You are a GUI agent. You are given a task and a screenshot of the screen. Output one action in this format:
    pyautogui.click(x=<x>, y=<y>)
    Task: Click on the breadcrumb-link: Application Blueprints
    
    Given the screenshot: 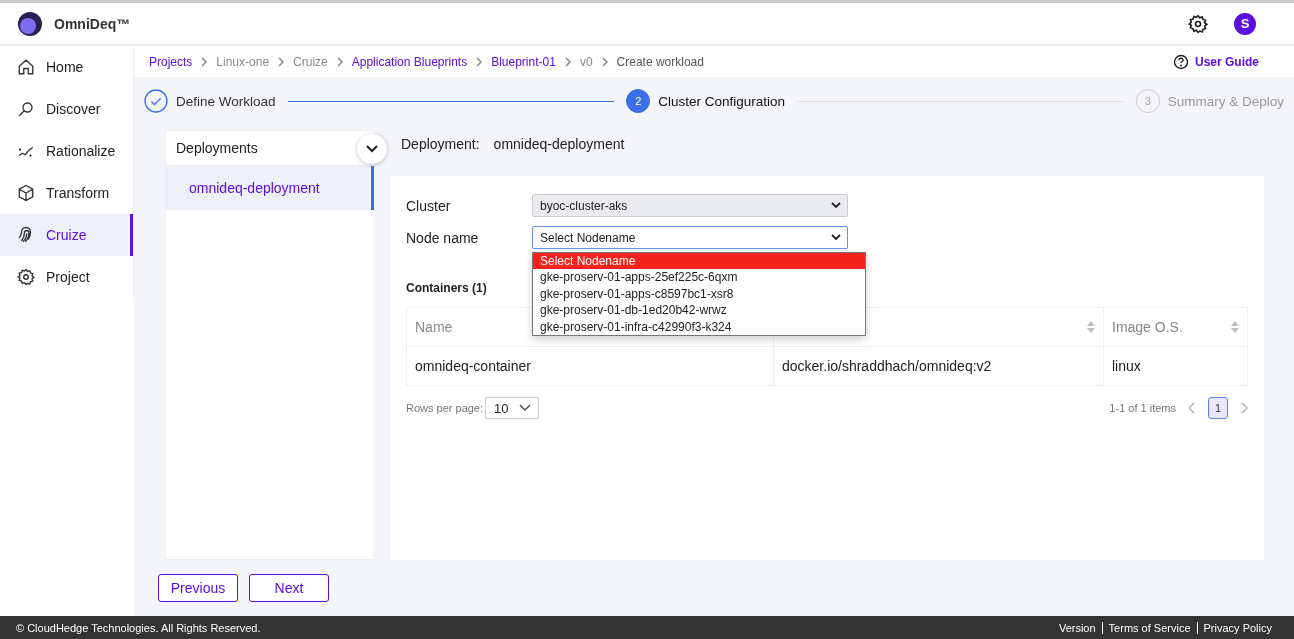 What is the action you would take?
    pyautogui.click(x=409, y=61)
    